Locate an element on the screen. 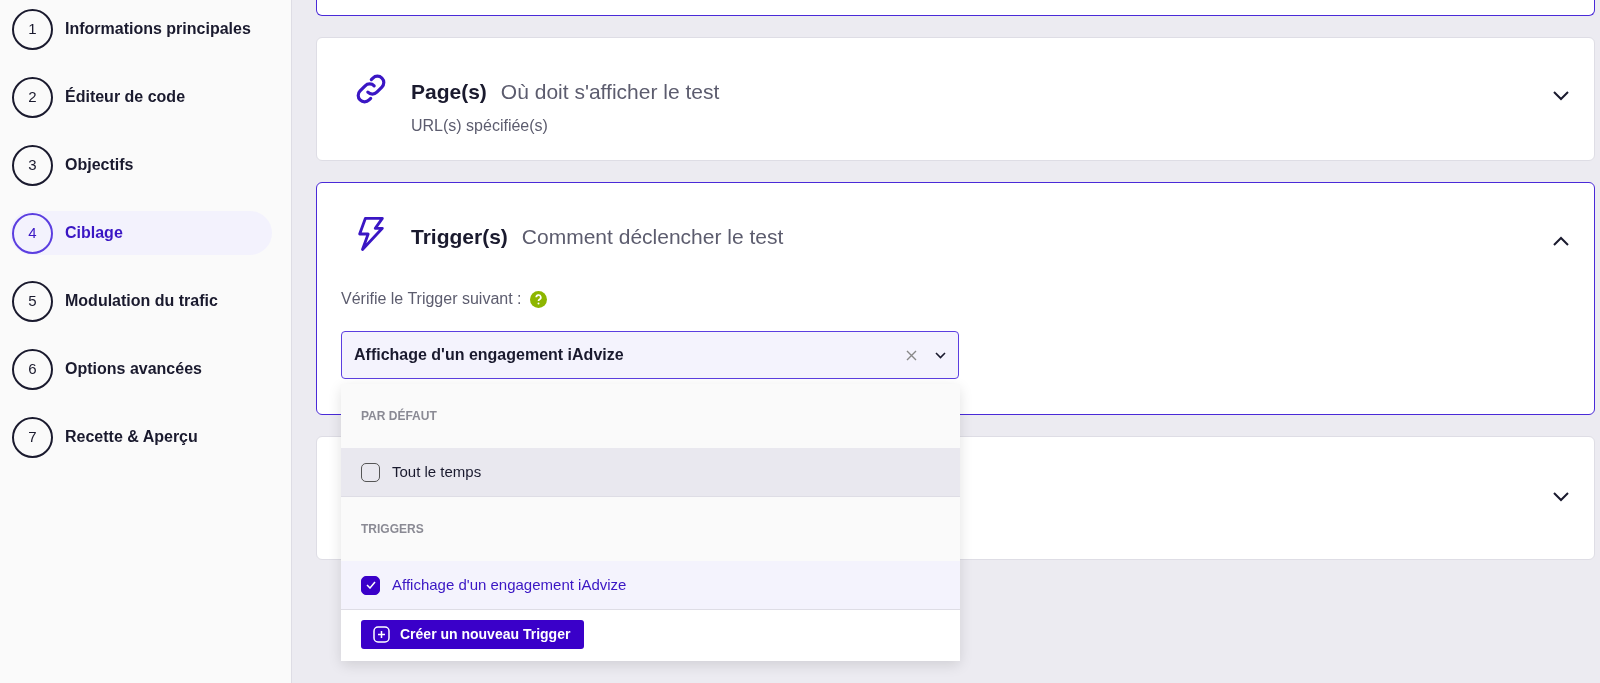 This screenshot has height=683, width=1600. step-item: 6 Options avancées is located at coordinates (141, 369).